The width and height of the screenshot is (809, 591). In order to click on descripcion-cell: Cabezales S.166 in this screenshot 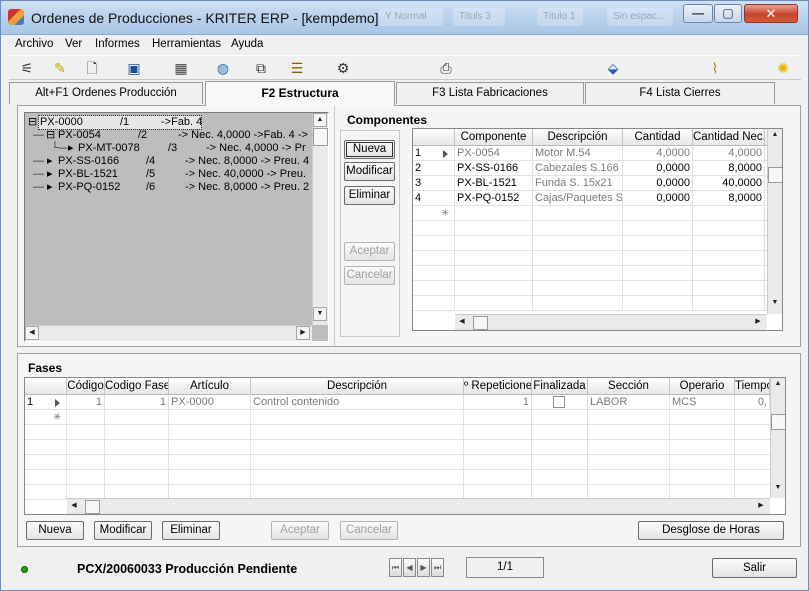, I will do `click(578, 168)`.